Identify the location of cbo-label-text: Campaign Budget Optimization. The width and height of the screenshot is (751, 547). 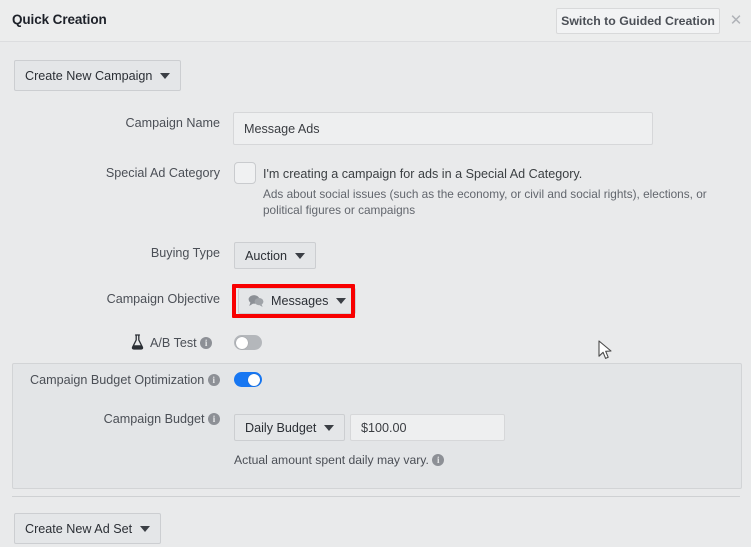
(117, 380).